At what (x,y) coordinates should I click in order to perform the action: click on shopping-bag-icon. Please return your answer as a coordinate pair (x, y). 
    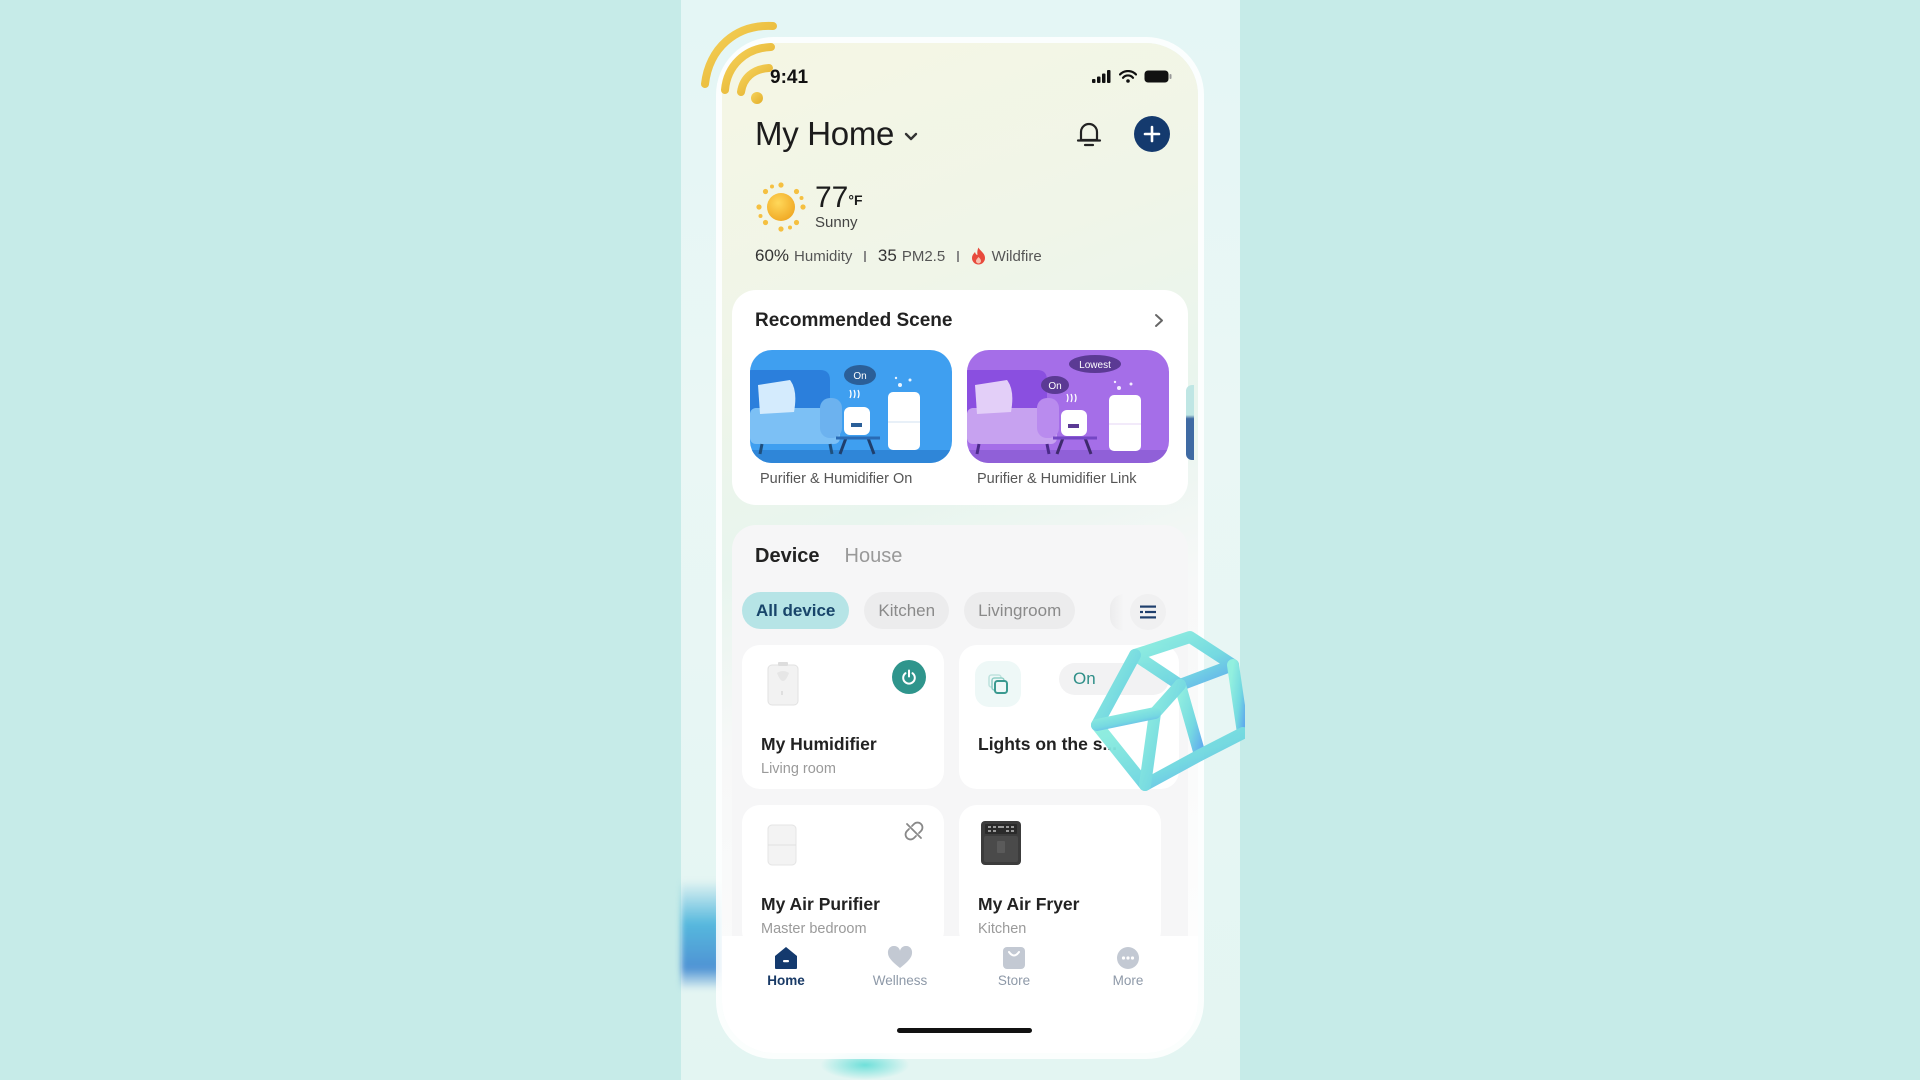
    Looking at the image, I should click on (1014, 958).